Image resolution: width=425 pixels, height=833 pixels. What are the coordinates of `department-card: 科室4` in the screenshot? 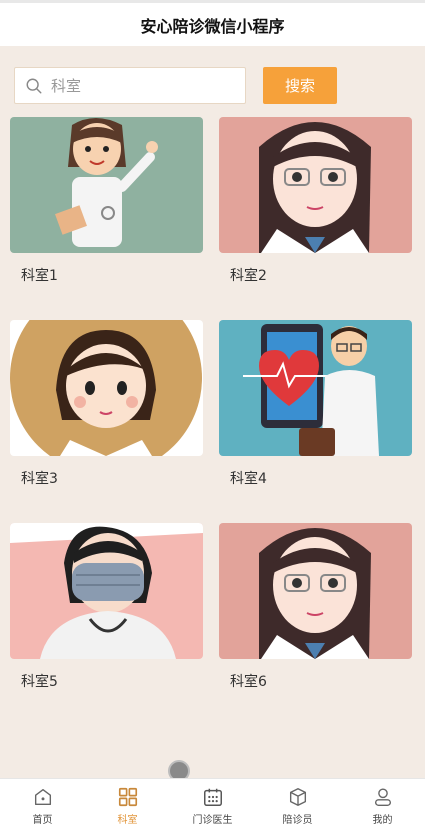 It's located at (315, 404).